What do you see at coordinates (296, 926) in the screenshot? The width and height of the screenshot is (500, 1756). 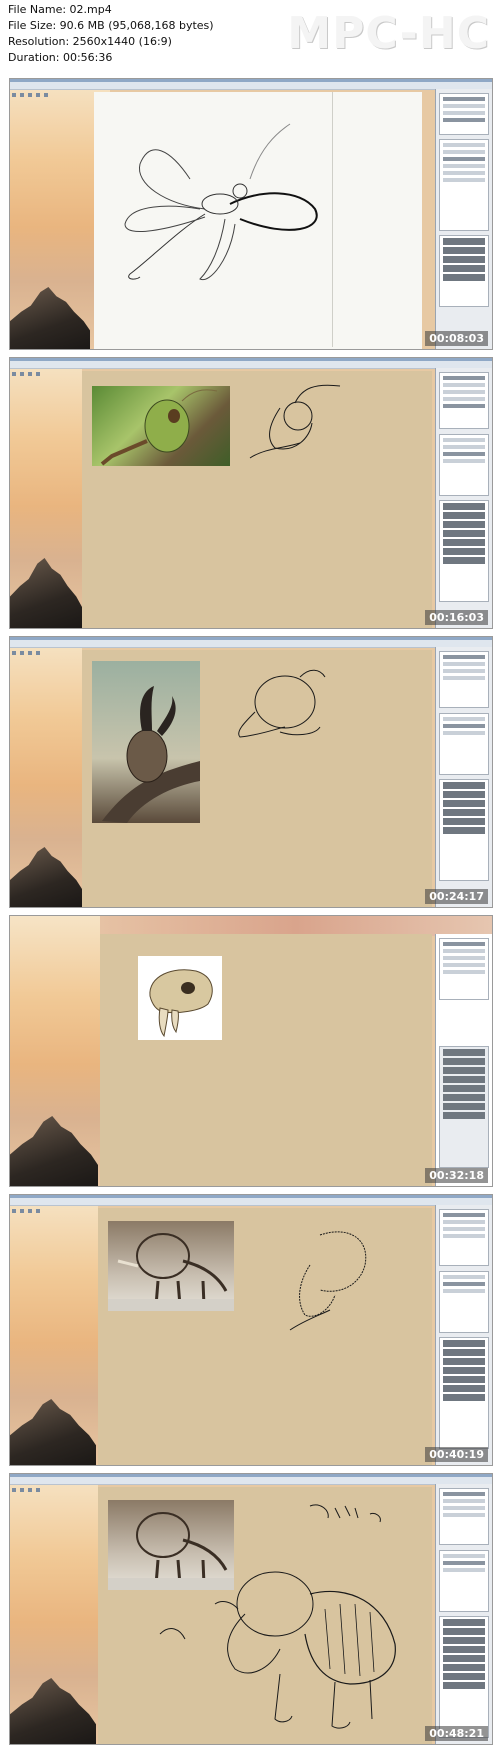 I see `desktop-strip` at bounding box center [296, 926].